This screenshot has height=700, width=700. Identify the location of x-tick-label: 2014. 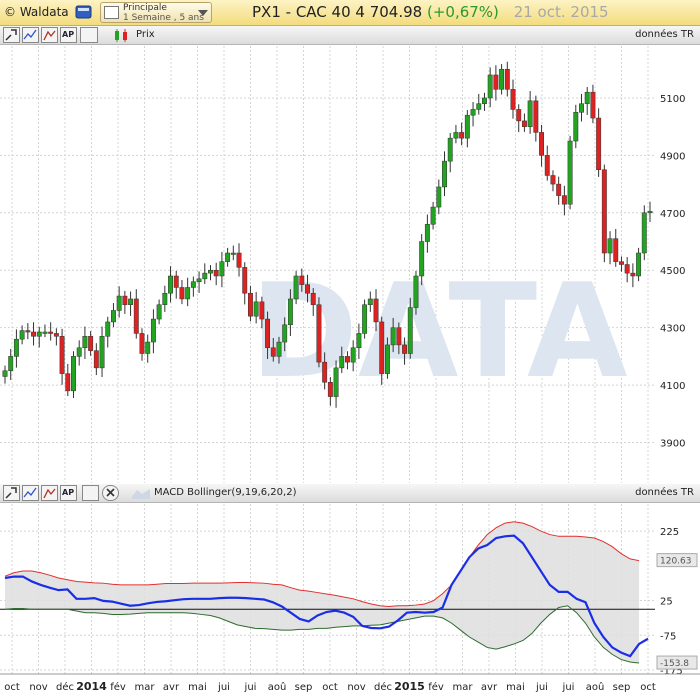
(91, 686).